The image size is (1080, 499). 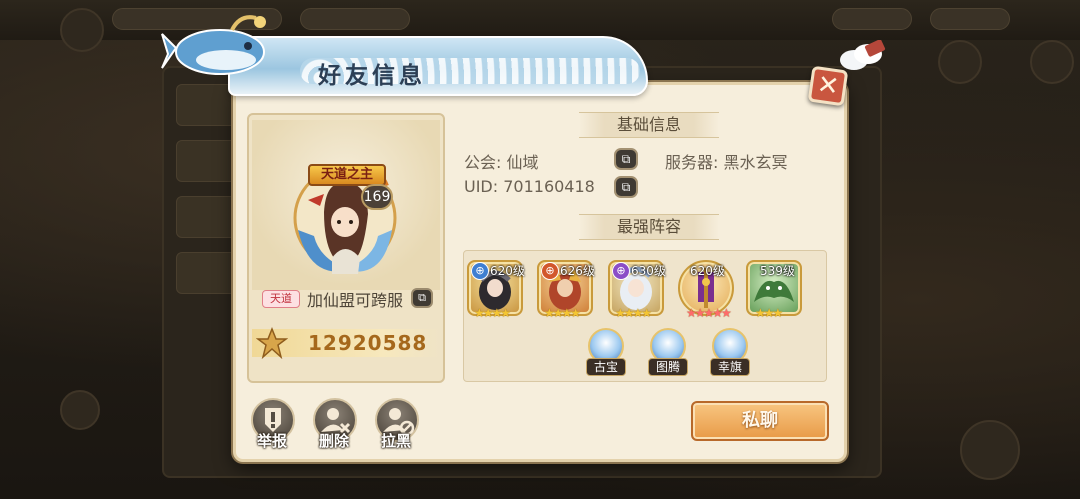 What do you see at coordinates (422, 298) in the screenshot?
I see `copy-icon: ⧉` at bounding box center [422, 298].